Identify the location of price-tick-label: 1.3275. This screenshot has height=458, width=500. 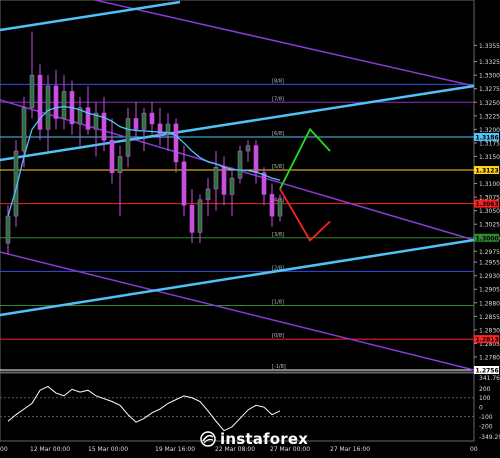
(489, 89).